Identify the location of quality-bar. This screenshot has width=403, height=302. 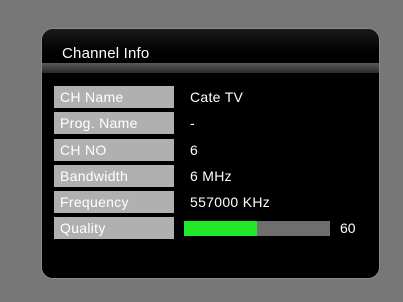
(257, 228).